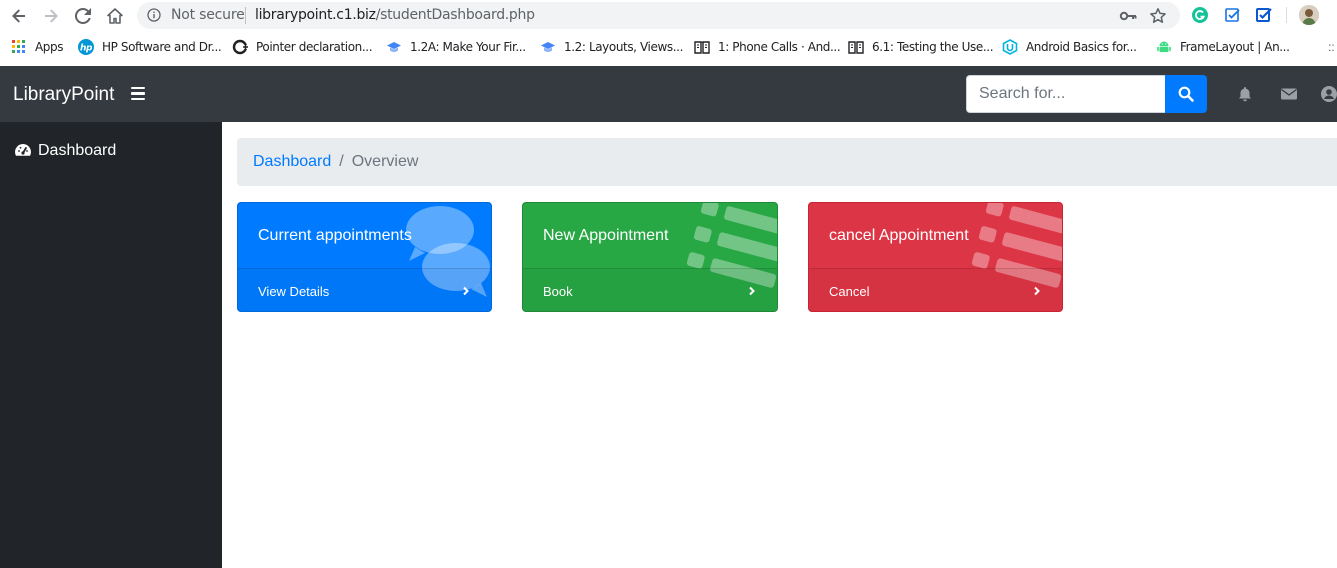  What do you see at coordinates (1328, 94) in the screenshot?
I see `user-circle-icon` at bounding box center [1328, 94].